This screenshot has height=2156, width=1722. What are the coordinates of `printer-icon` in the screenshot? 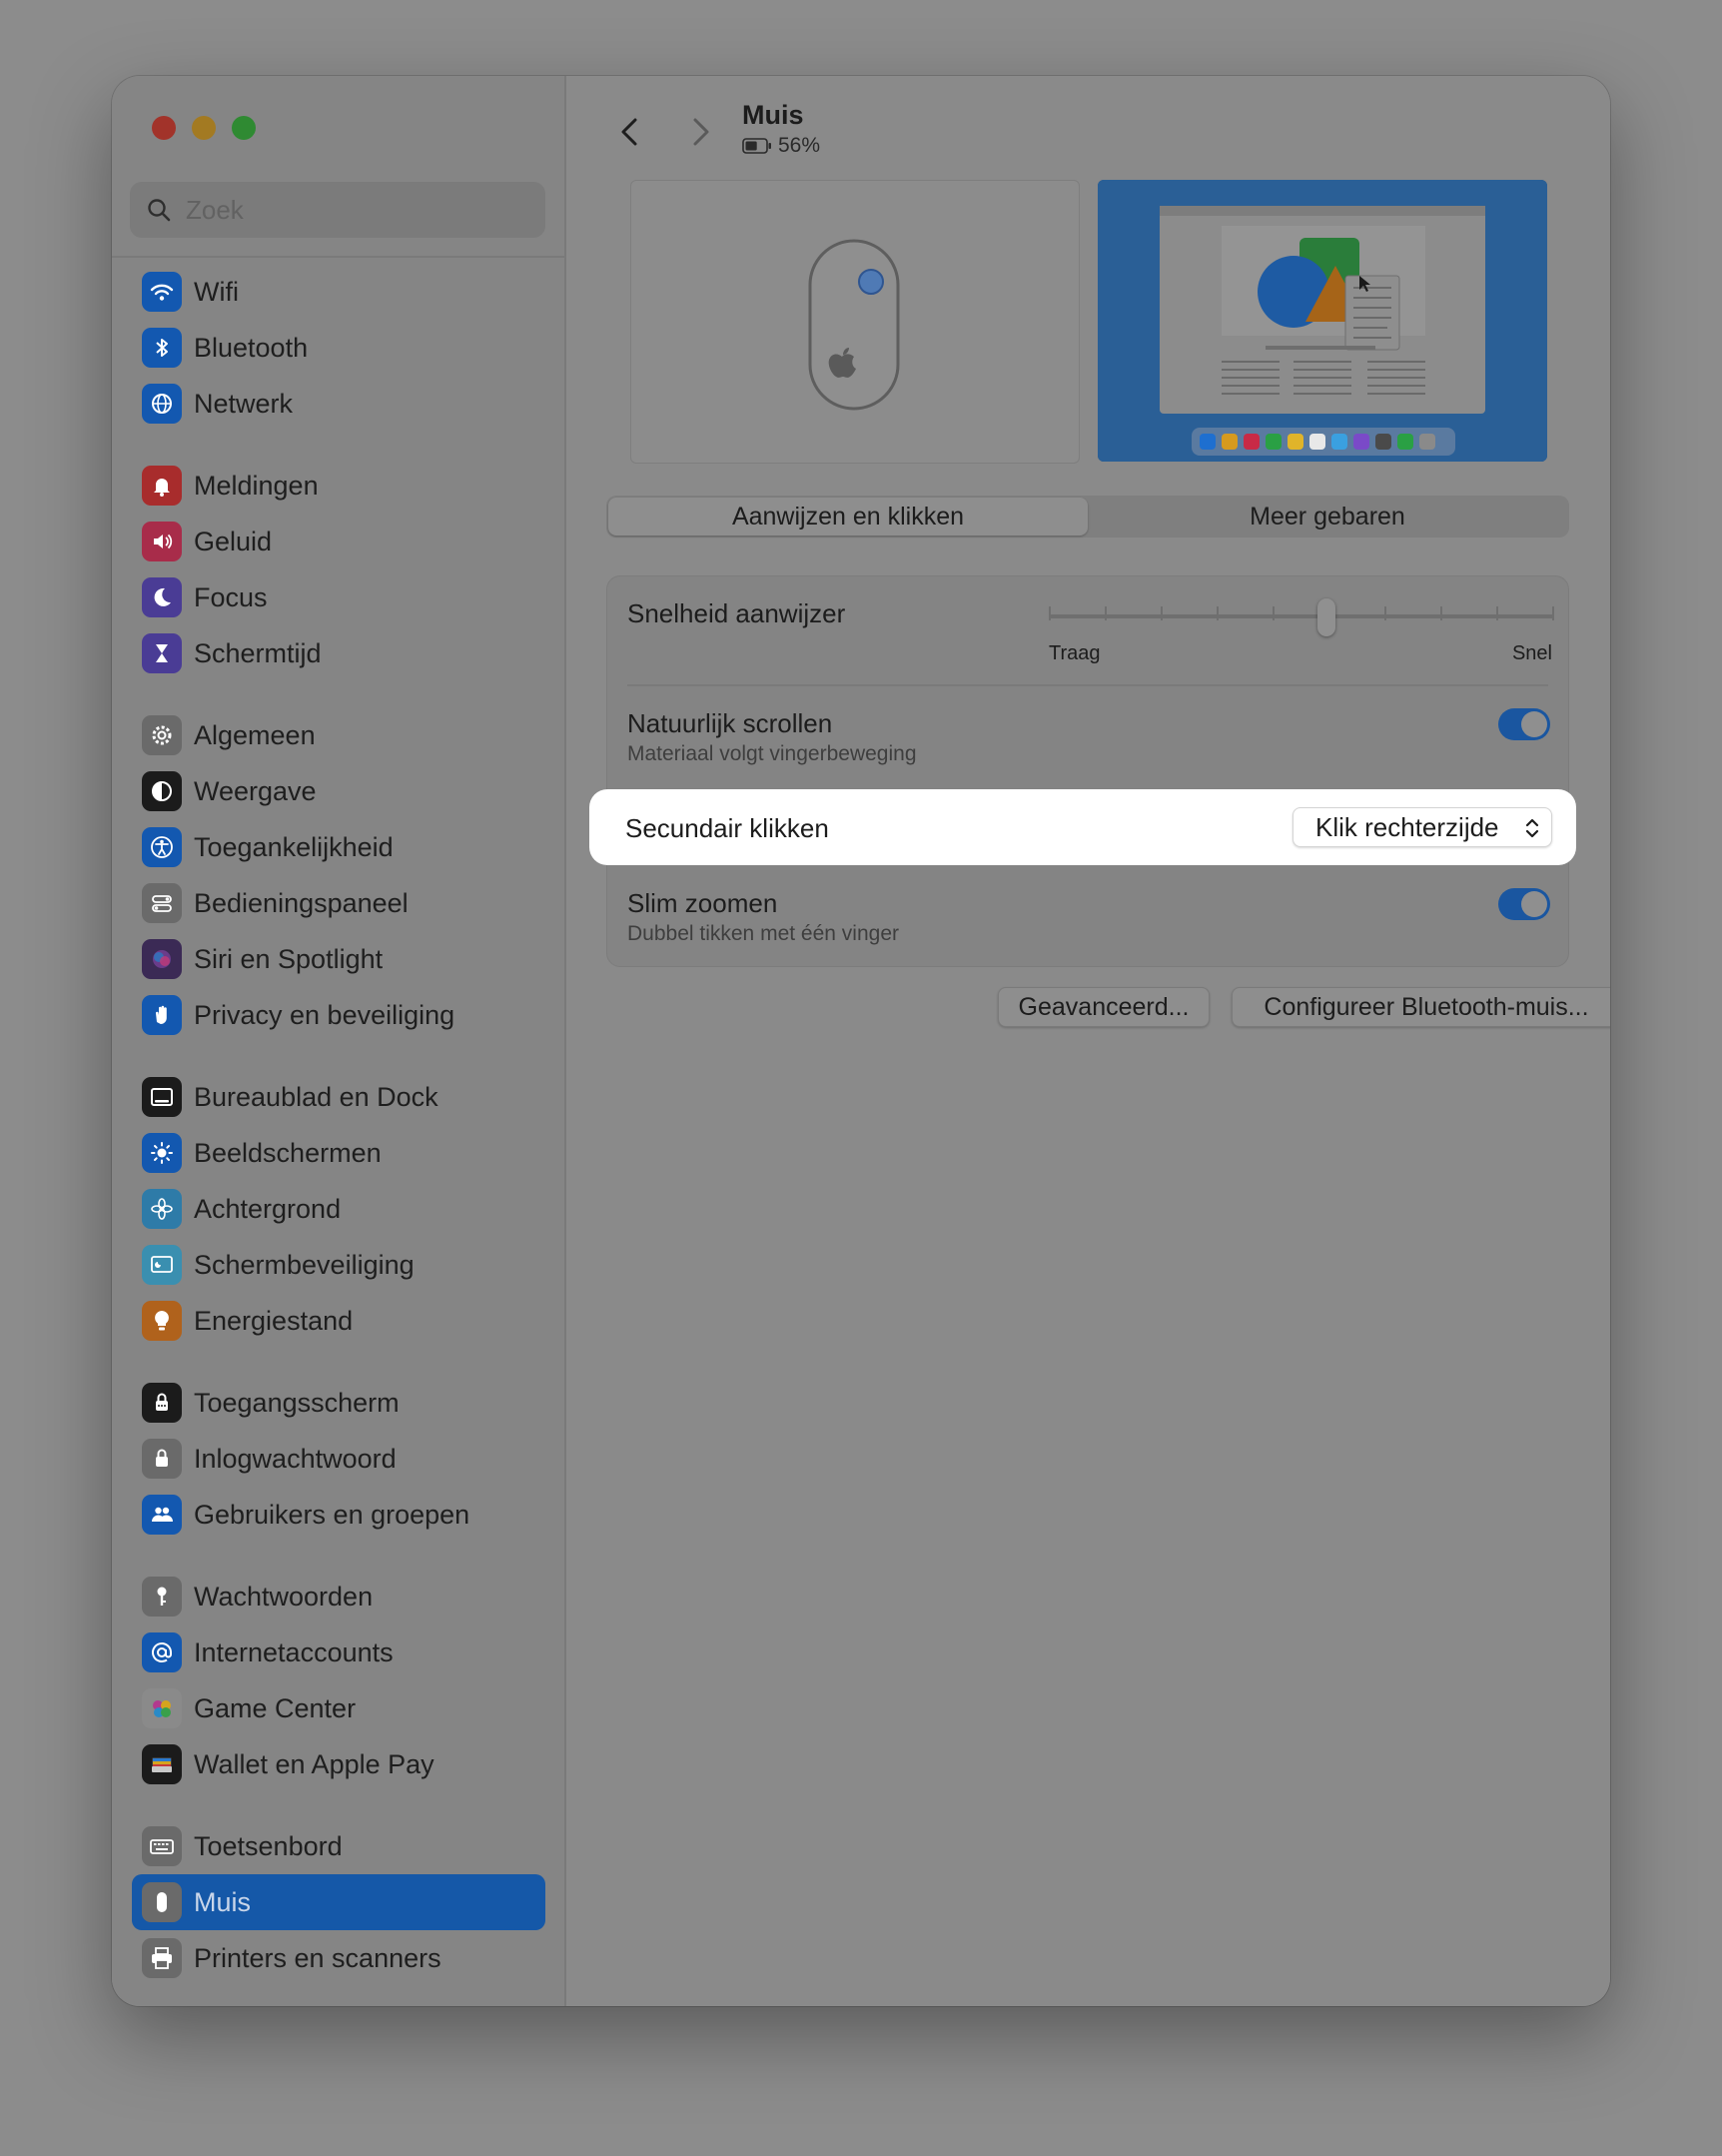 It's located at (162, 1958).